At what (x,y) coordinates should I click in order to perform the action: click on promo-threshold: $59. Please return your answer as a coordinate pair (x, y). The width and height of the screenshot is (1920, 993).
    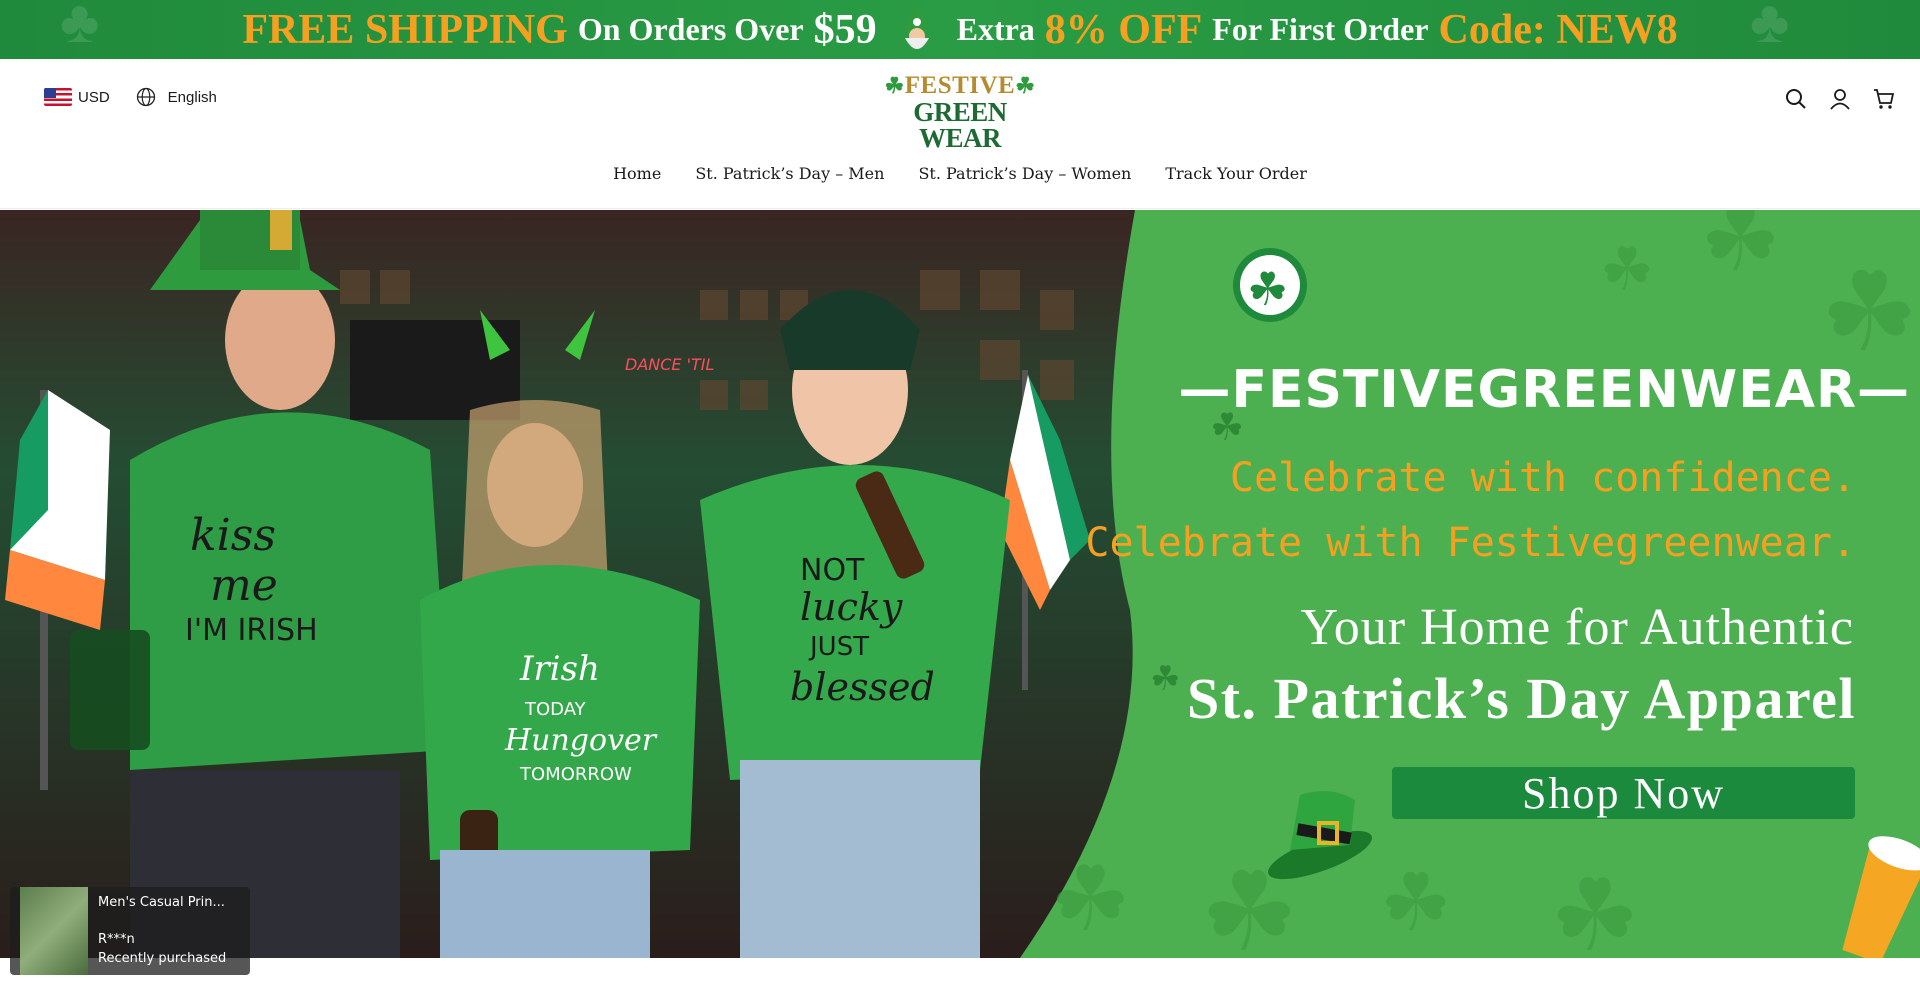
    Looking at the image, I should click on (845, 29).